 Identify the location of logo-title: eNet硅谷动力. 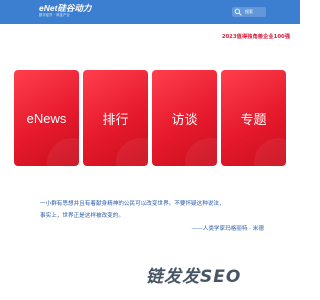
(65, 8).